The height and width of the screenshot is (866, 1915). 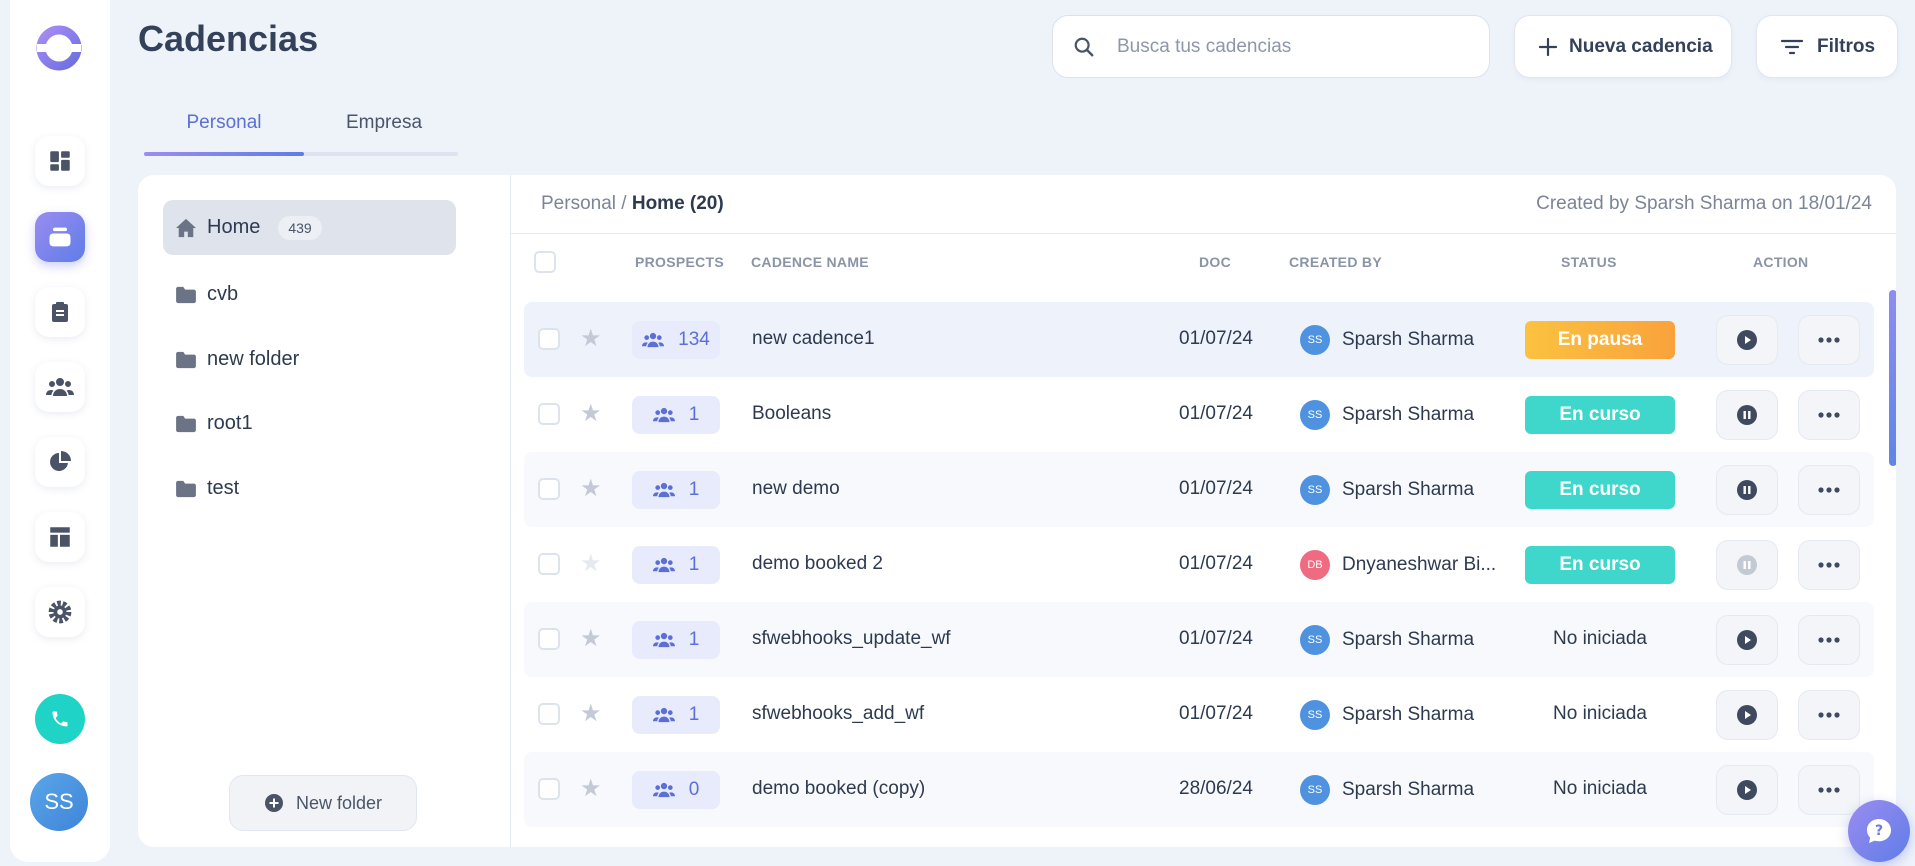 What do you see at coordinates (60, 387) in the screenshot?
I see `nav-contacts` at bounding box center [60, 387].